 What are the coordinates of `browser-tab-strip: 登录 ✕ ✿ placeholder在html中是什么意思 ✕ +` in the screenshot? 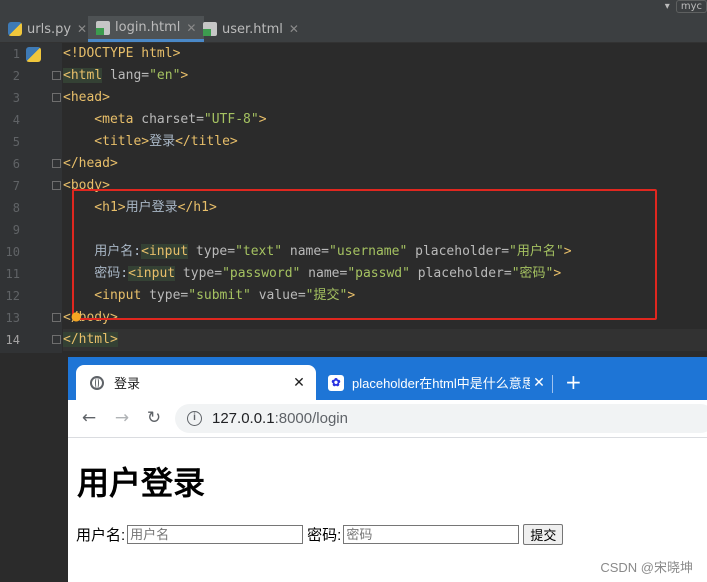 It's located at (387, 378).